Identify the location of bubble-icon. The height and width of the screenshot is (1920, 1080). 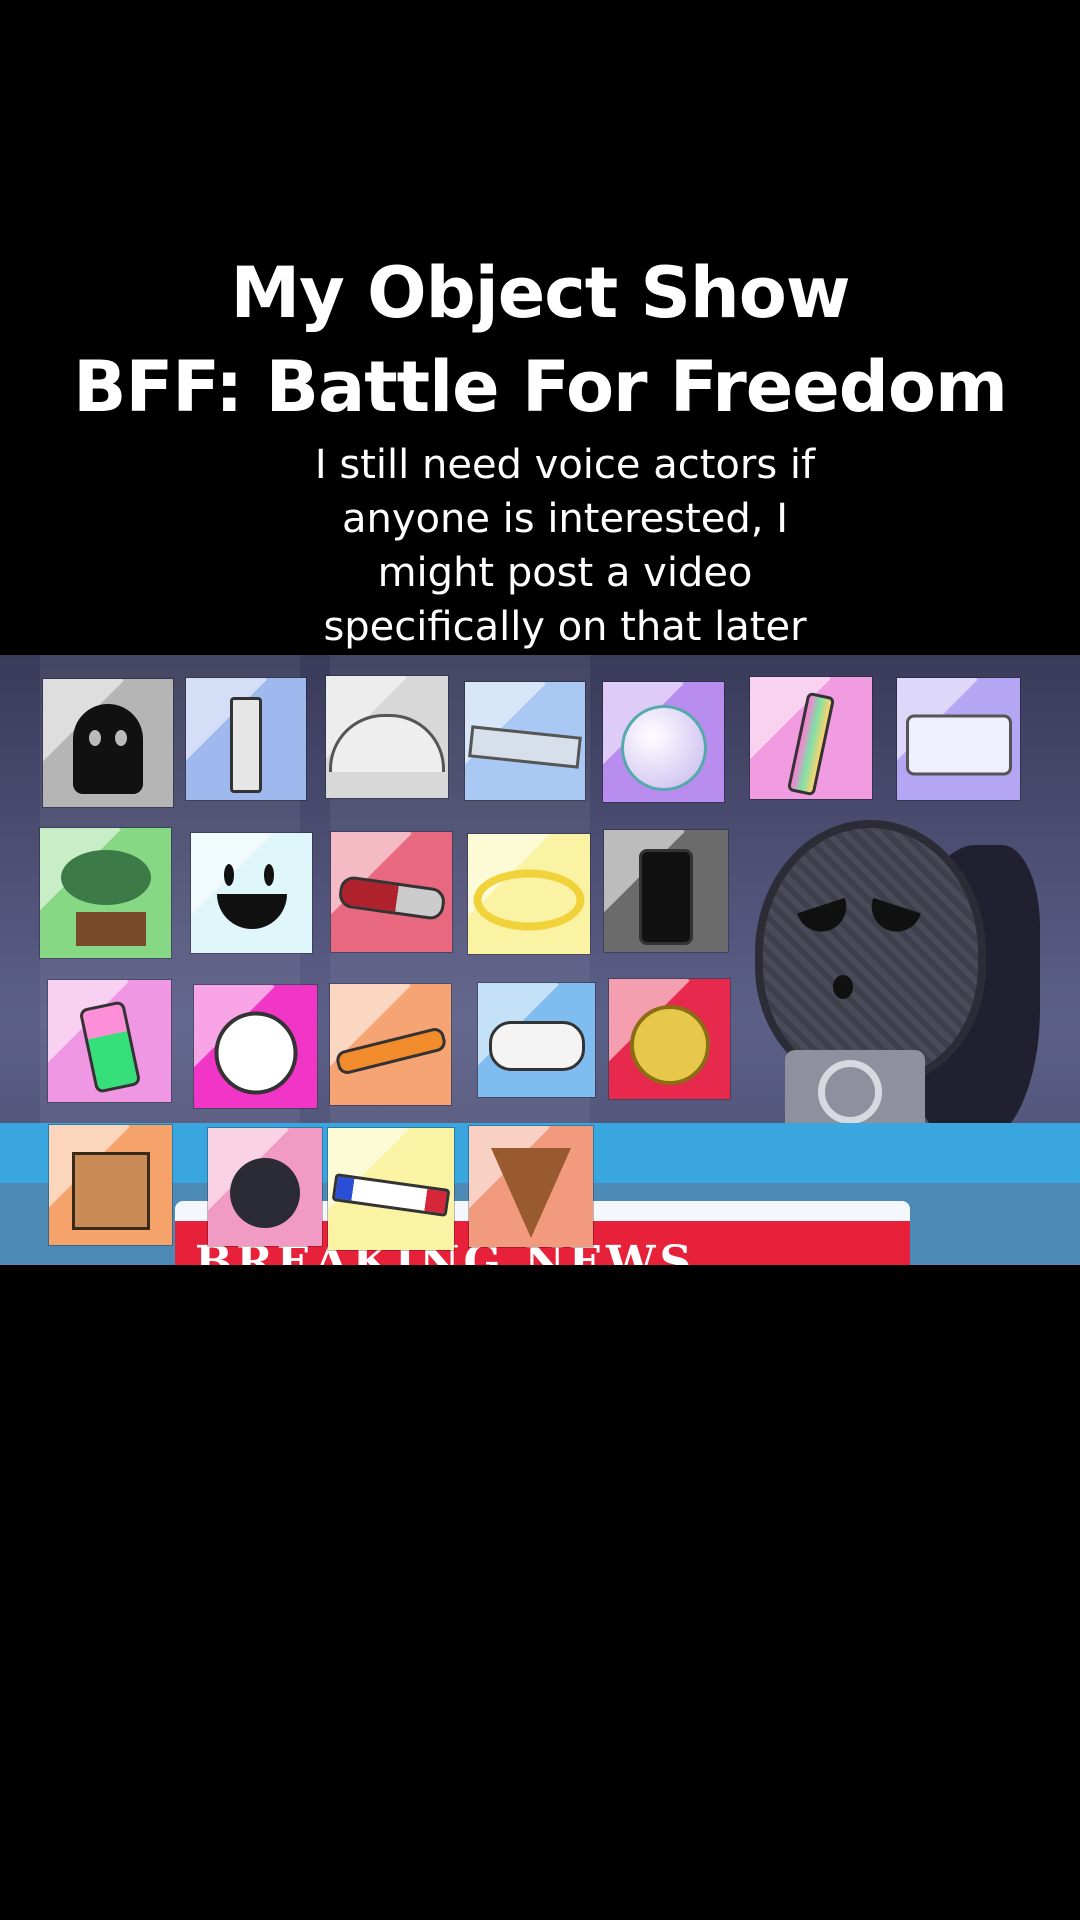
(663, 748).